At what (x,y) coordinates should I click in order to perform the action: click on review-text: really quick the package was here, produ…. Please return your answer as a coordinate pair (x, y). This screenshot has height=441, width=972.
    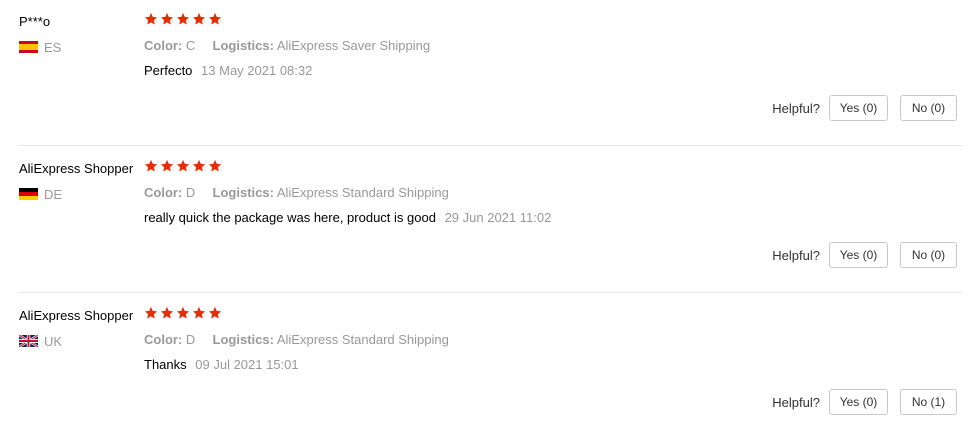
    Looking at the image, I should click on (290, 217).